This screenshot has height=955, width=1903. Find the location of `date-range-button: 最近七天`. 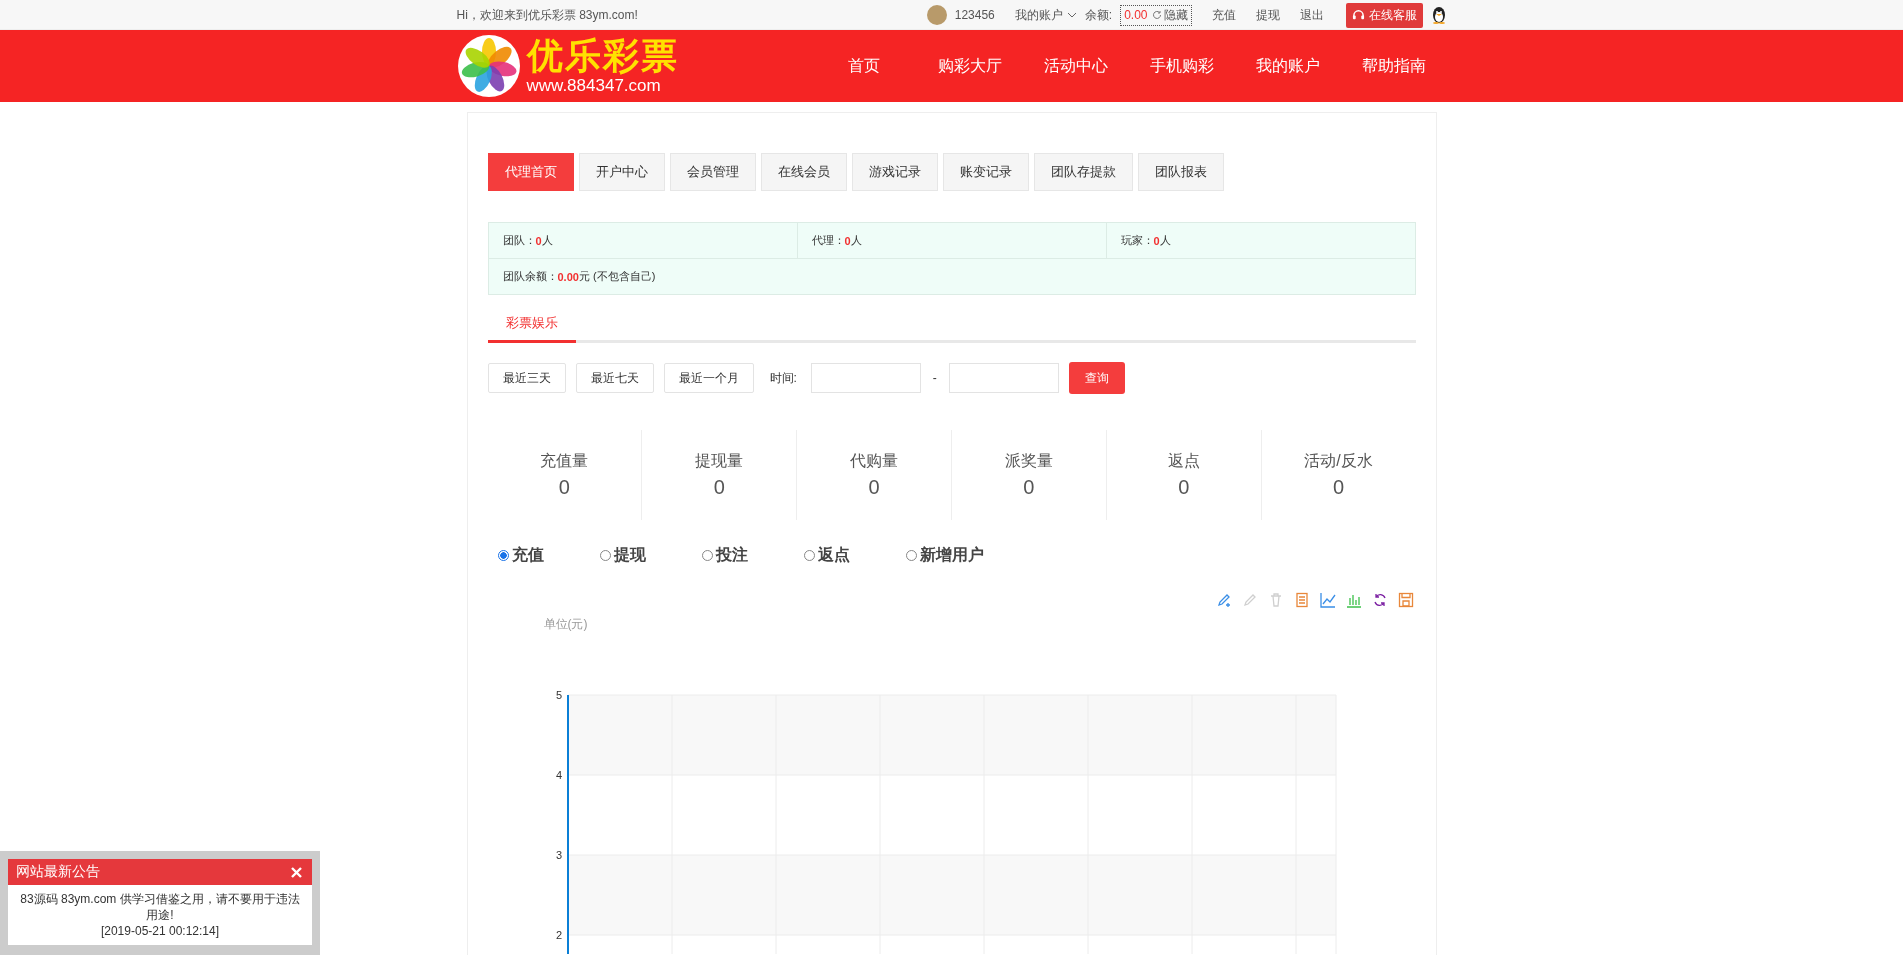

date-range-button: 最近七天 is located at coordinates (614, 378).